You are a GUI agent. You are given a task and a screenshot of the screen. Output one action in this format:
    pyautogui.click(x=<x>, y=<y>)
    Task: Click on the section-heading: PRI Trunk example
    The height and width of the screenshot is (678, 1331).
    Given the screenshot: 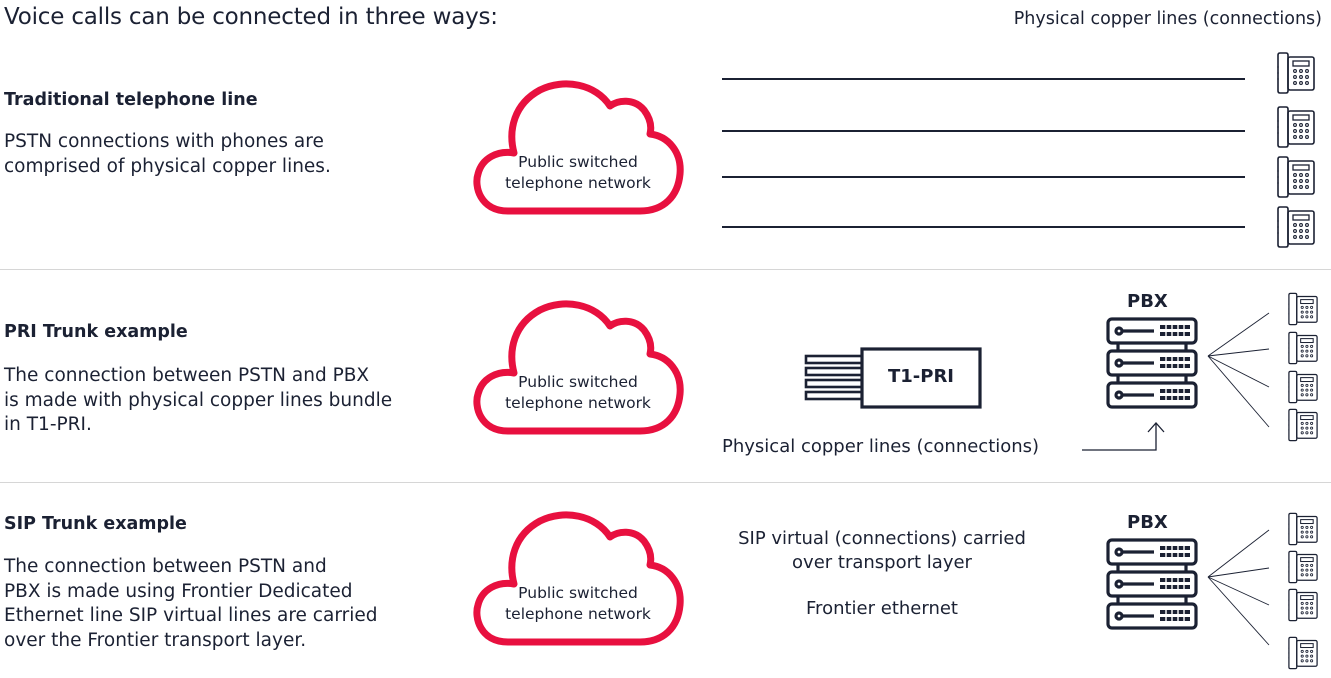 What is the action you would take?
    pyautogui.click(x=96, y=332)
    